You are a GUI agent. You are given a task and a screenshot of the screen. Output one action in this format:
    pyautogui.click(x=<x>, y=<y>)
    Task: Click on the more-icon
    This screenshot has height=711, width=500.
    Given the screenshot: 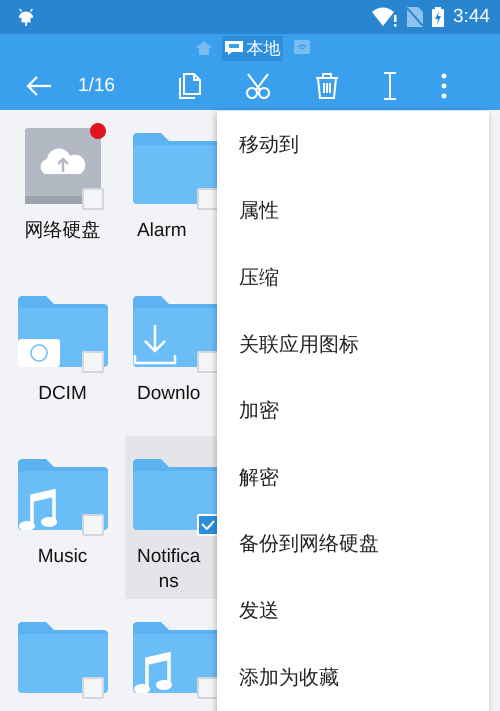 What is the action you would take?
    pyautogui.click(x=443, y=86)
    